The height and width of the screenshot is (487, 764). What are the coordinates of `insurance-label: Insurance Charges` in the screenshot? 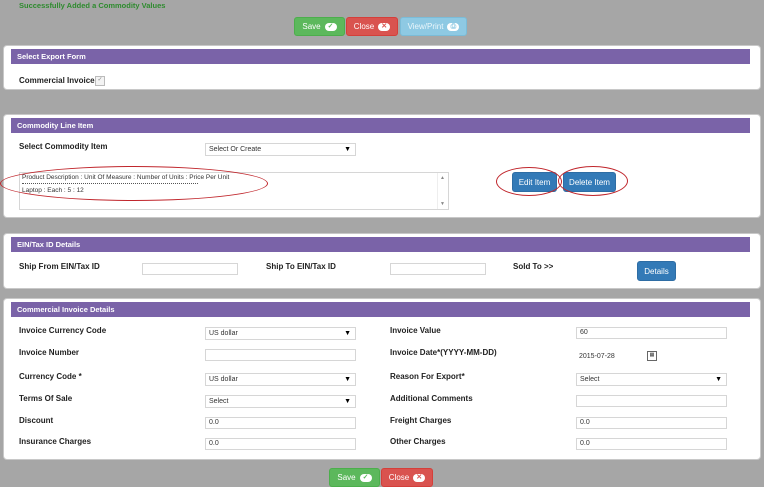 It's located at (55, 441).